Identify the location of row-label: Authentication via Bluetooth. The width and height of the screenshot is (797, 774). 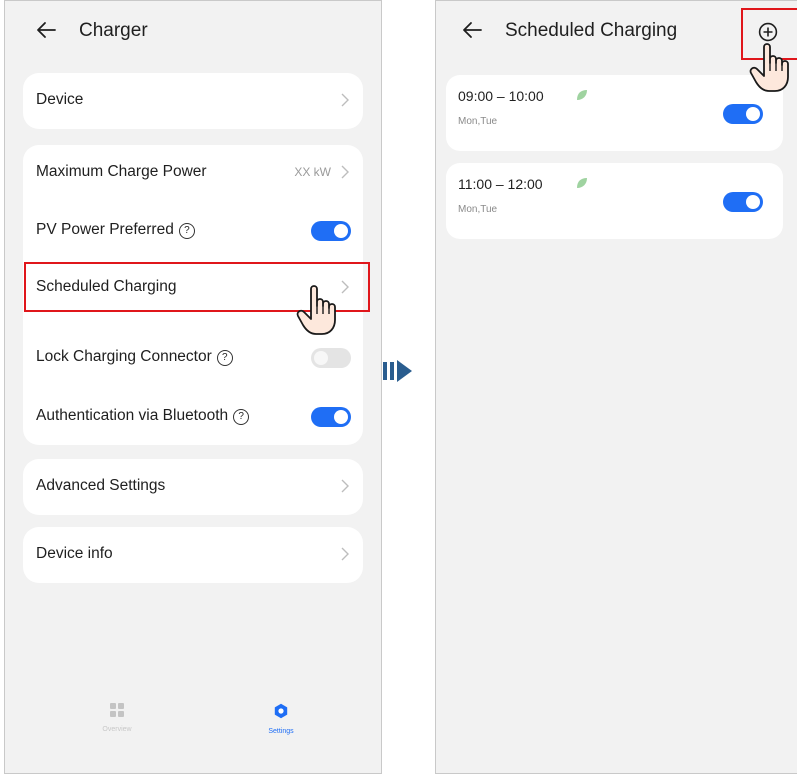
(132, 415).